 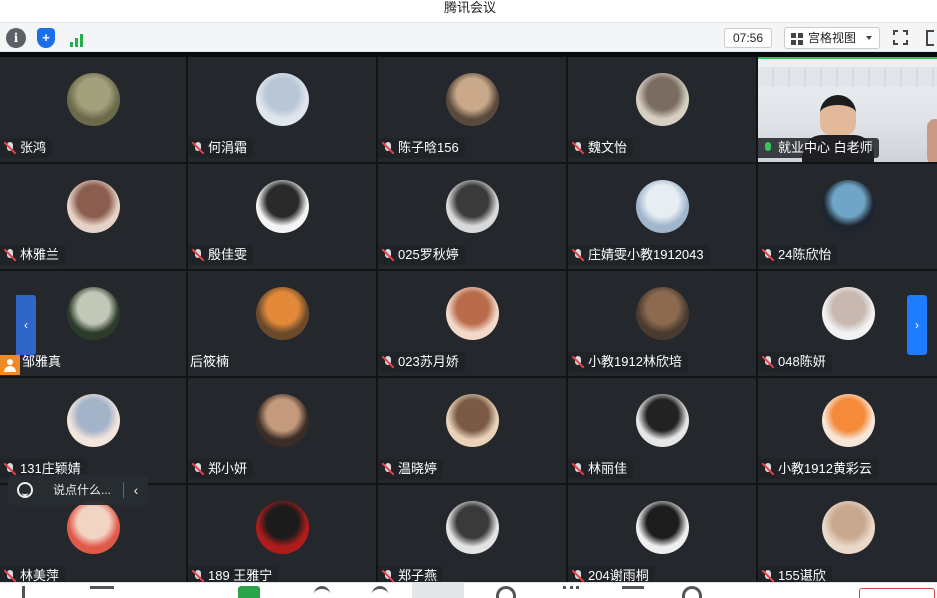 I want to click on share-screen-icon, so click(x=249, y=592).